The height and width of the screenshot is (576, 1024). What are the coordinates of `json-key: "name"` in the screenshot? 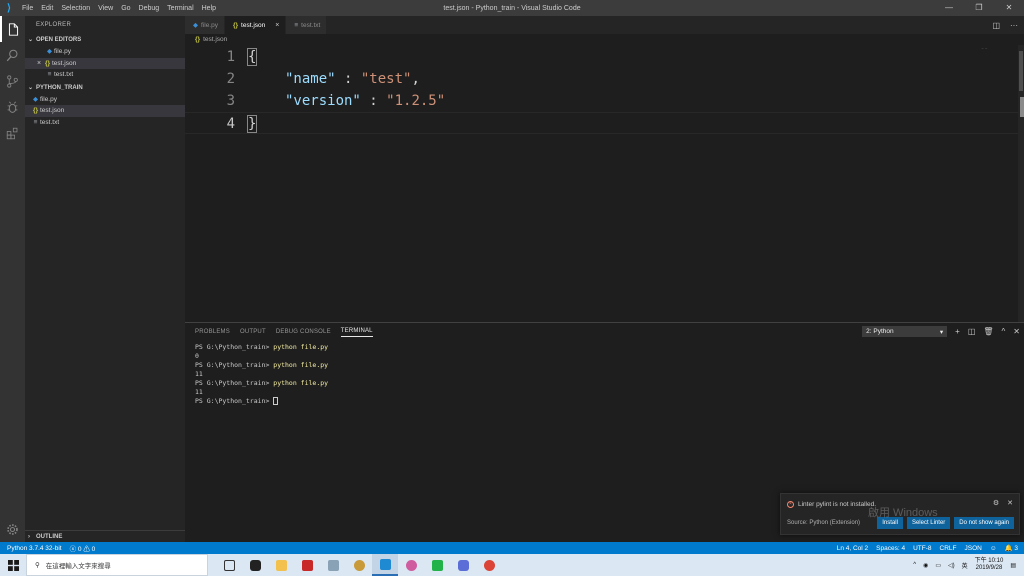 It's located at (310, 79).